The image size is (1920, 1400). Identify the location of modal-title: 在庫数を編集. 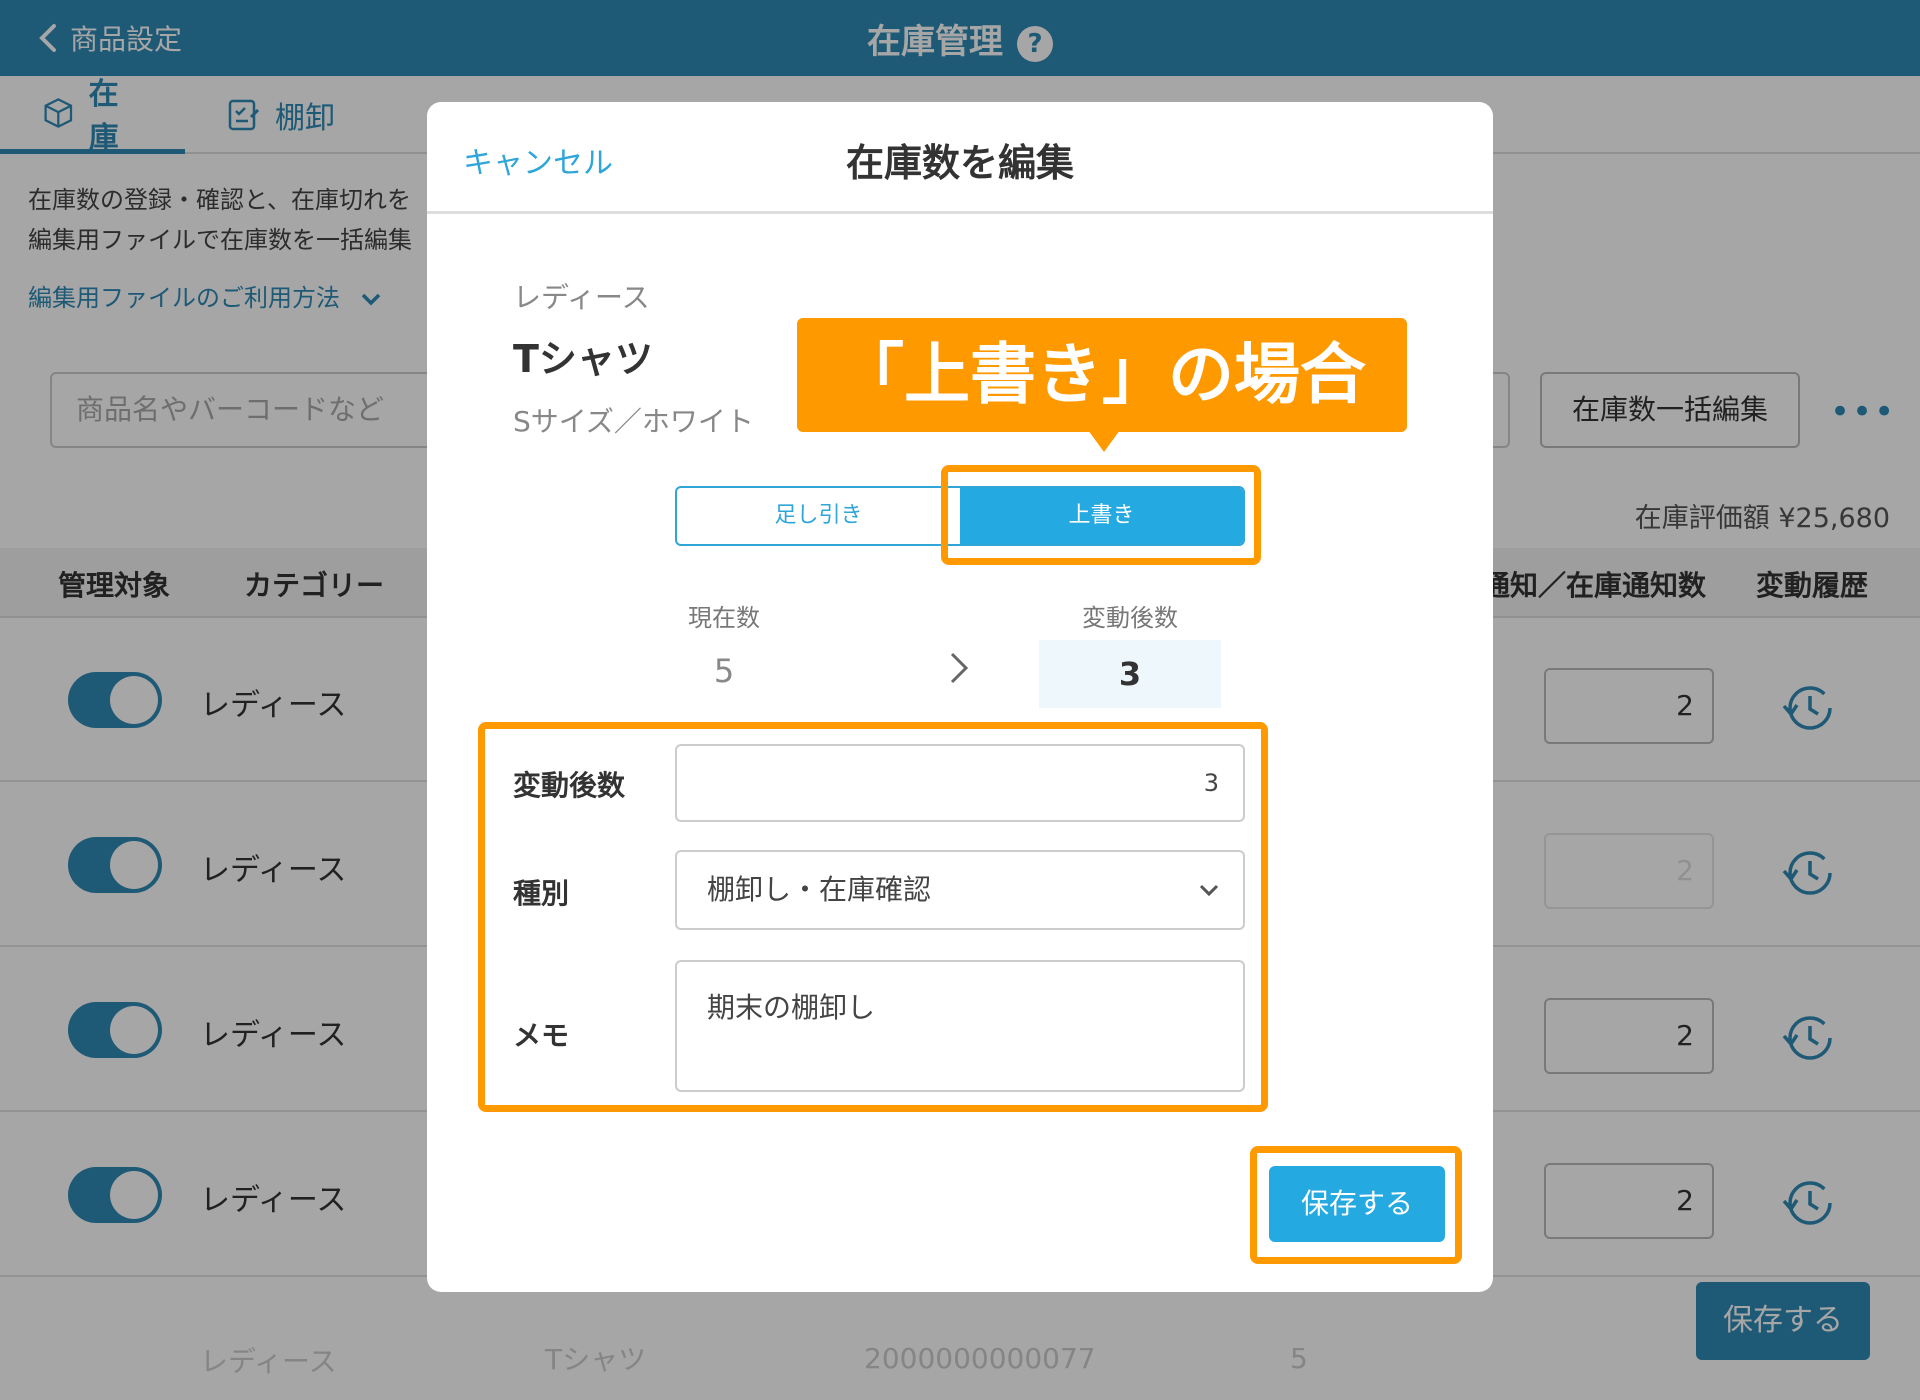
(959, 163).